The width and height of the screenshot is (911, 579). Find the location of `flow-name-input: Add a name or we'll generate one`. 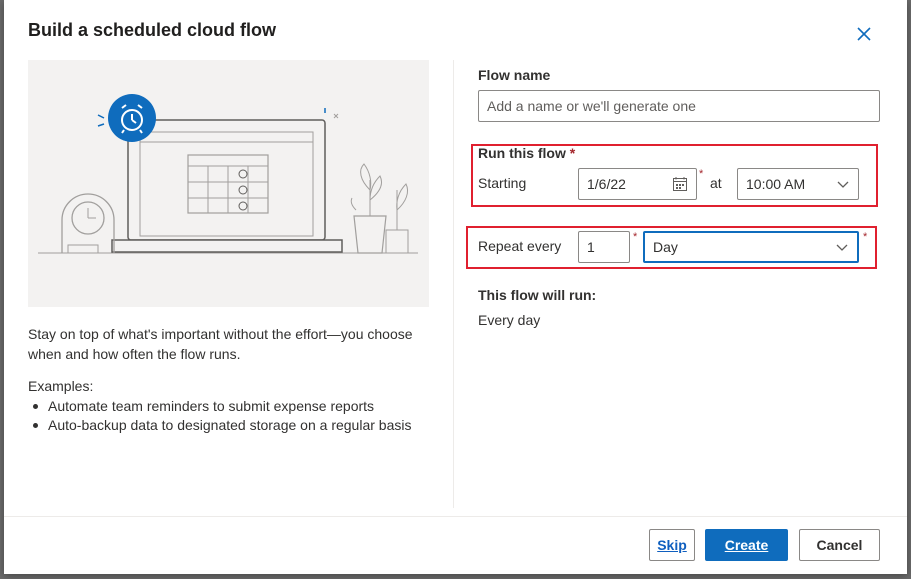

flow-name-input: Add a name or we'll generate one is located at coordinates (679, 106).